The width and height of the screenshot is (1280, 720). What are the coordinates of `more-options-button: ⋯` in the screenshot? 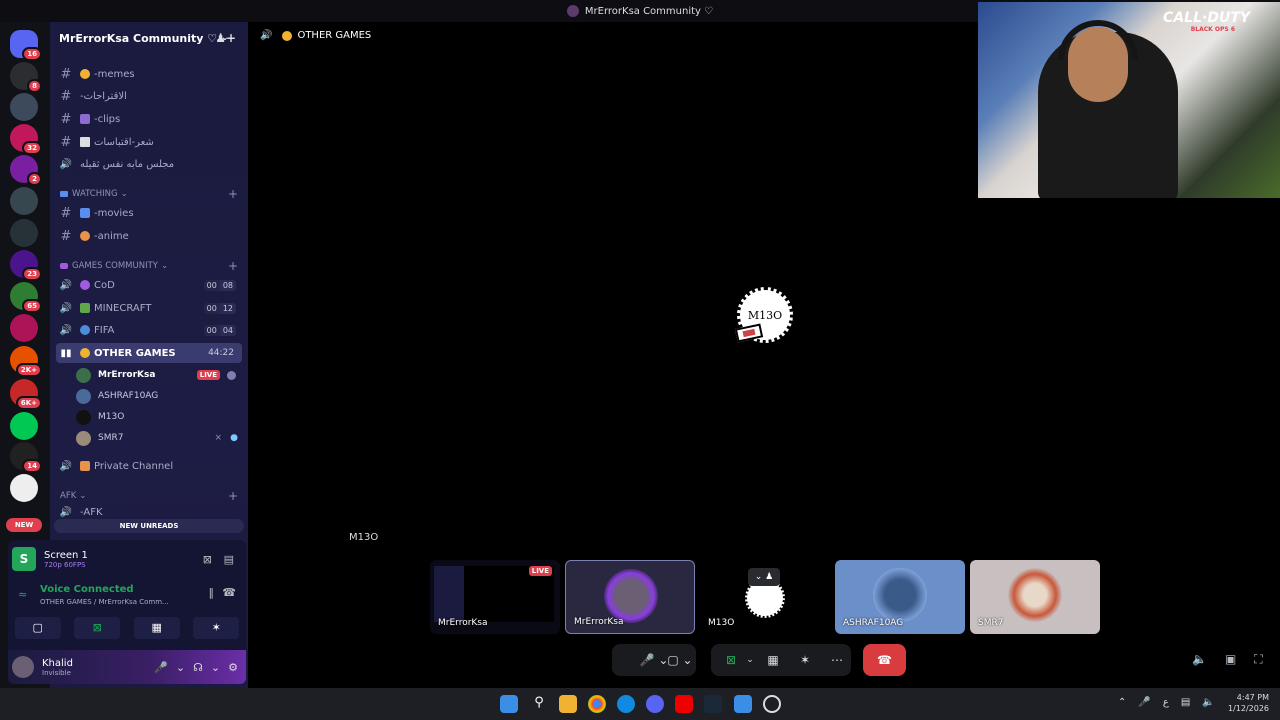 It's located at (837, 660).